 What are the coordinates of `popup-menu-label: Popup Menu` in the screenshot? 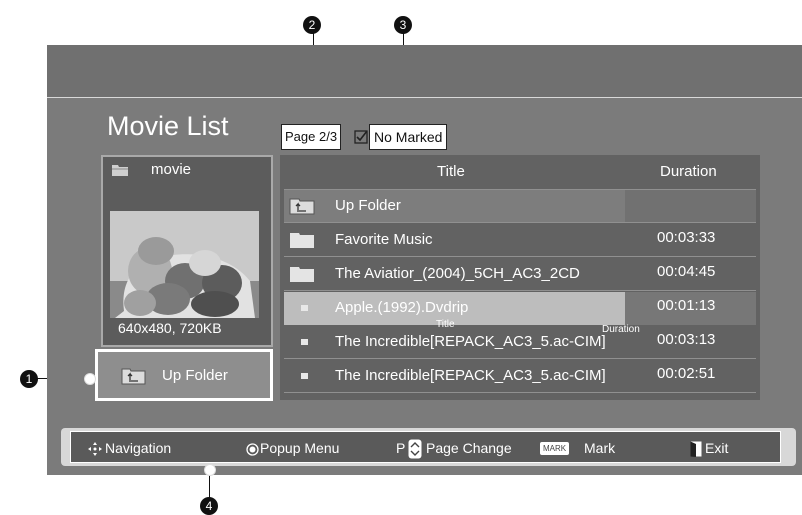 It's located at (300, 448).